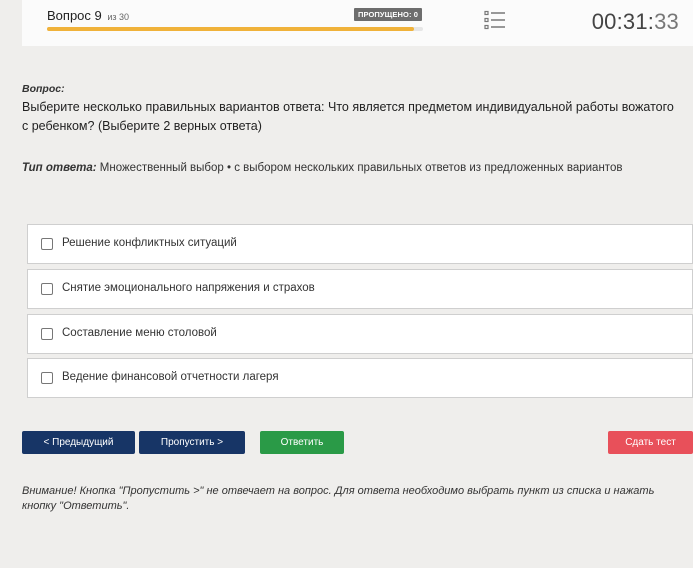  I want to click on answer-option: Составление меню столовой, so click(360, 334).